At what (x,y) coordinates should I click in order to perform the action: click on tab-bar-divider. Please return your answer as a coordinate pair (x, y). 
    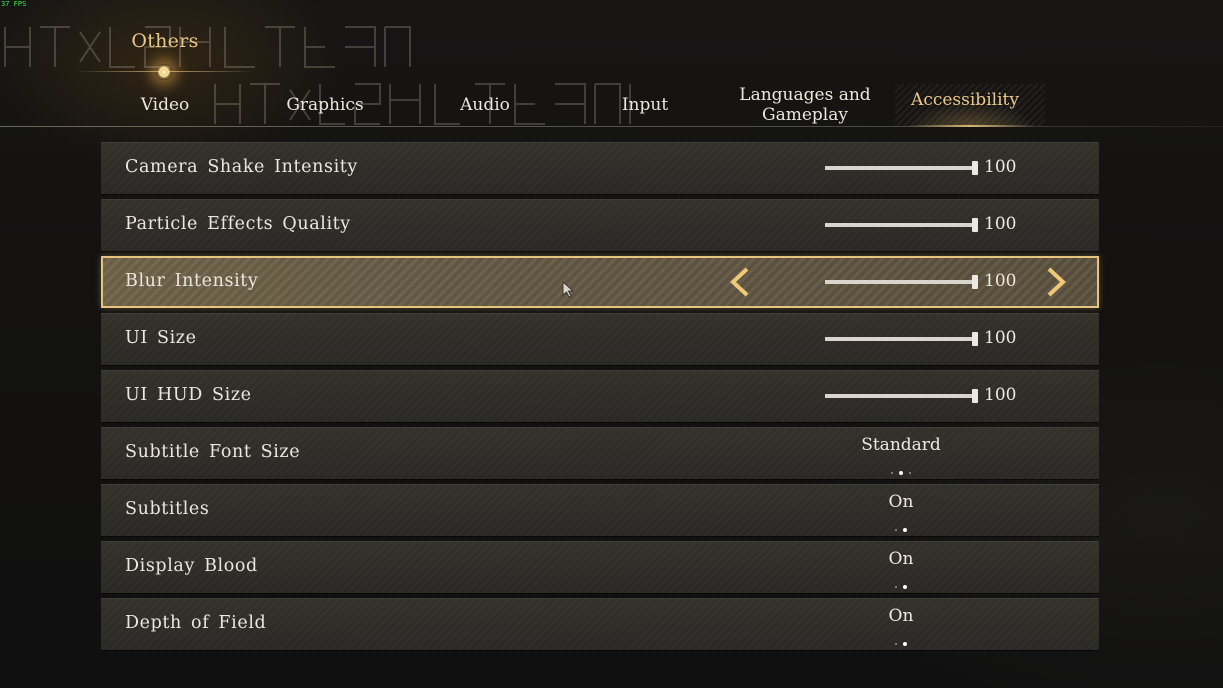
    Looking at the image, I should click on (611, 126).